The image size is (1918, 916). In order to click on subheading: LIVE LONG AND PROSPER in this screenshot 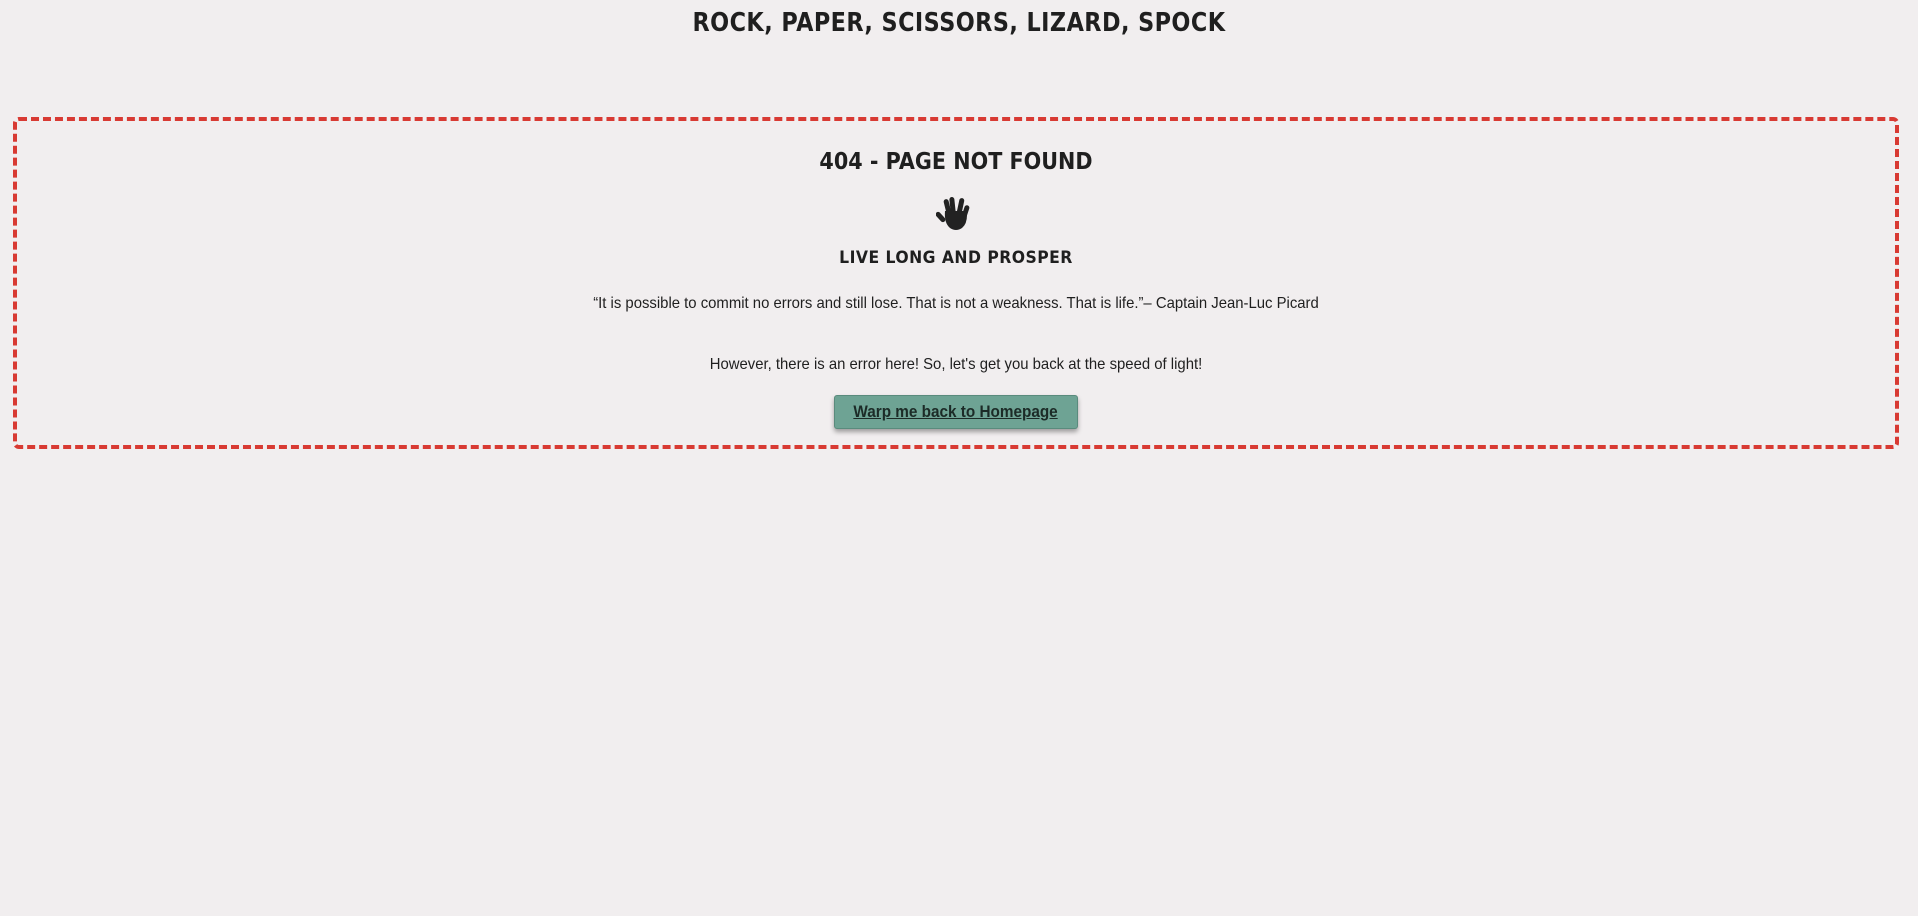, I will do `click(956, 258)`.